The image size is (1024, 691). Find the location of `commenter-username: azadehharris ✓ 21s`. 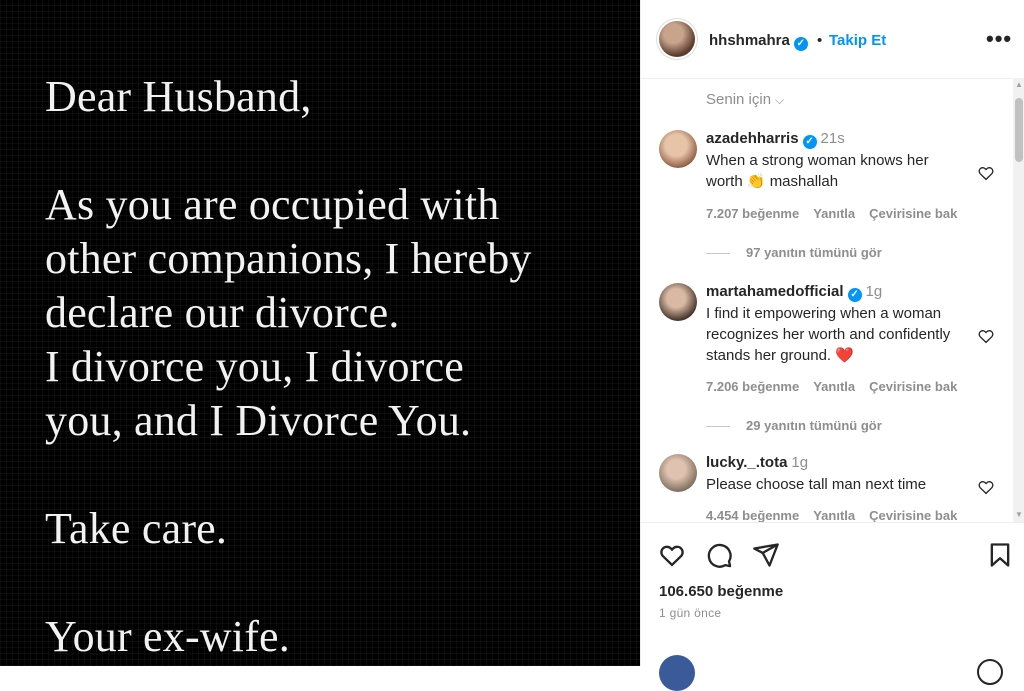

commenter-username: azadehharris ✓ 21s is located at coordinates (775, 139).